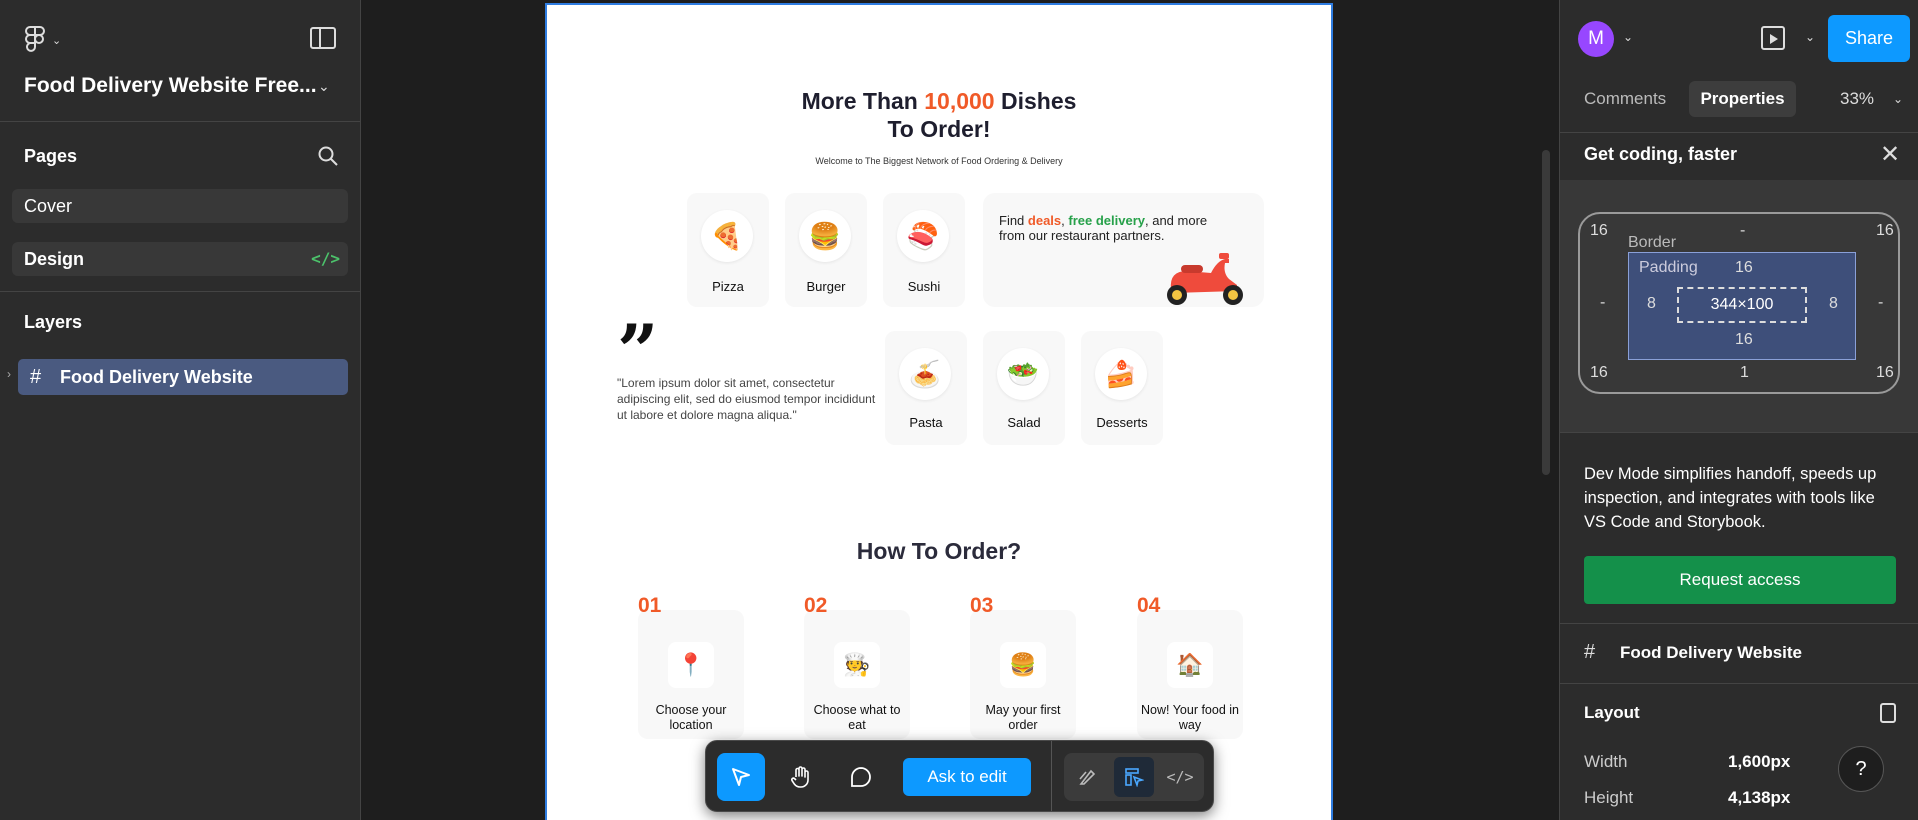  What do you see at coordinates (857, 717) in the screenshot?
I see `step-label: Choose what to eat` at bounding box center [857, 717].